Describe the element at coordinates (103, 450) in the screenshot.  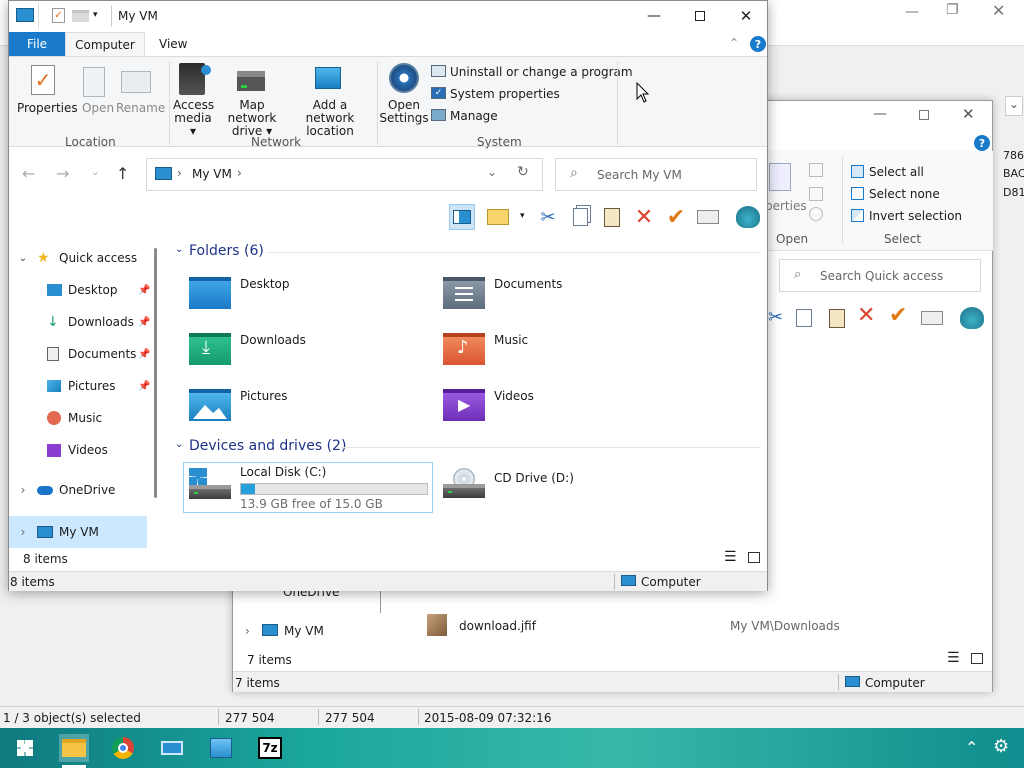
I see `nav-videos: Videos` at that location.